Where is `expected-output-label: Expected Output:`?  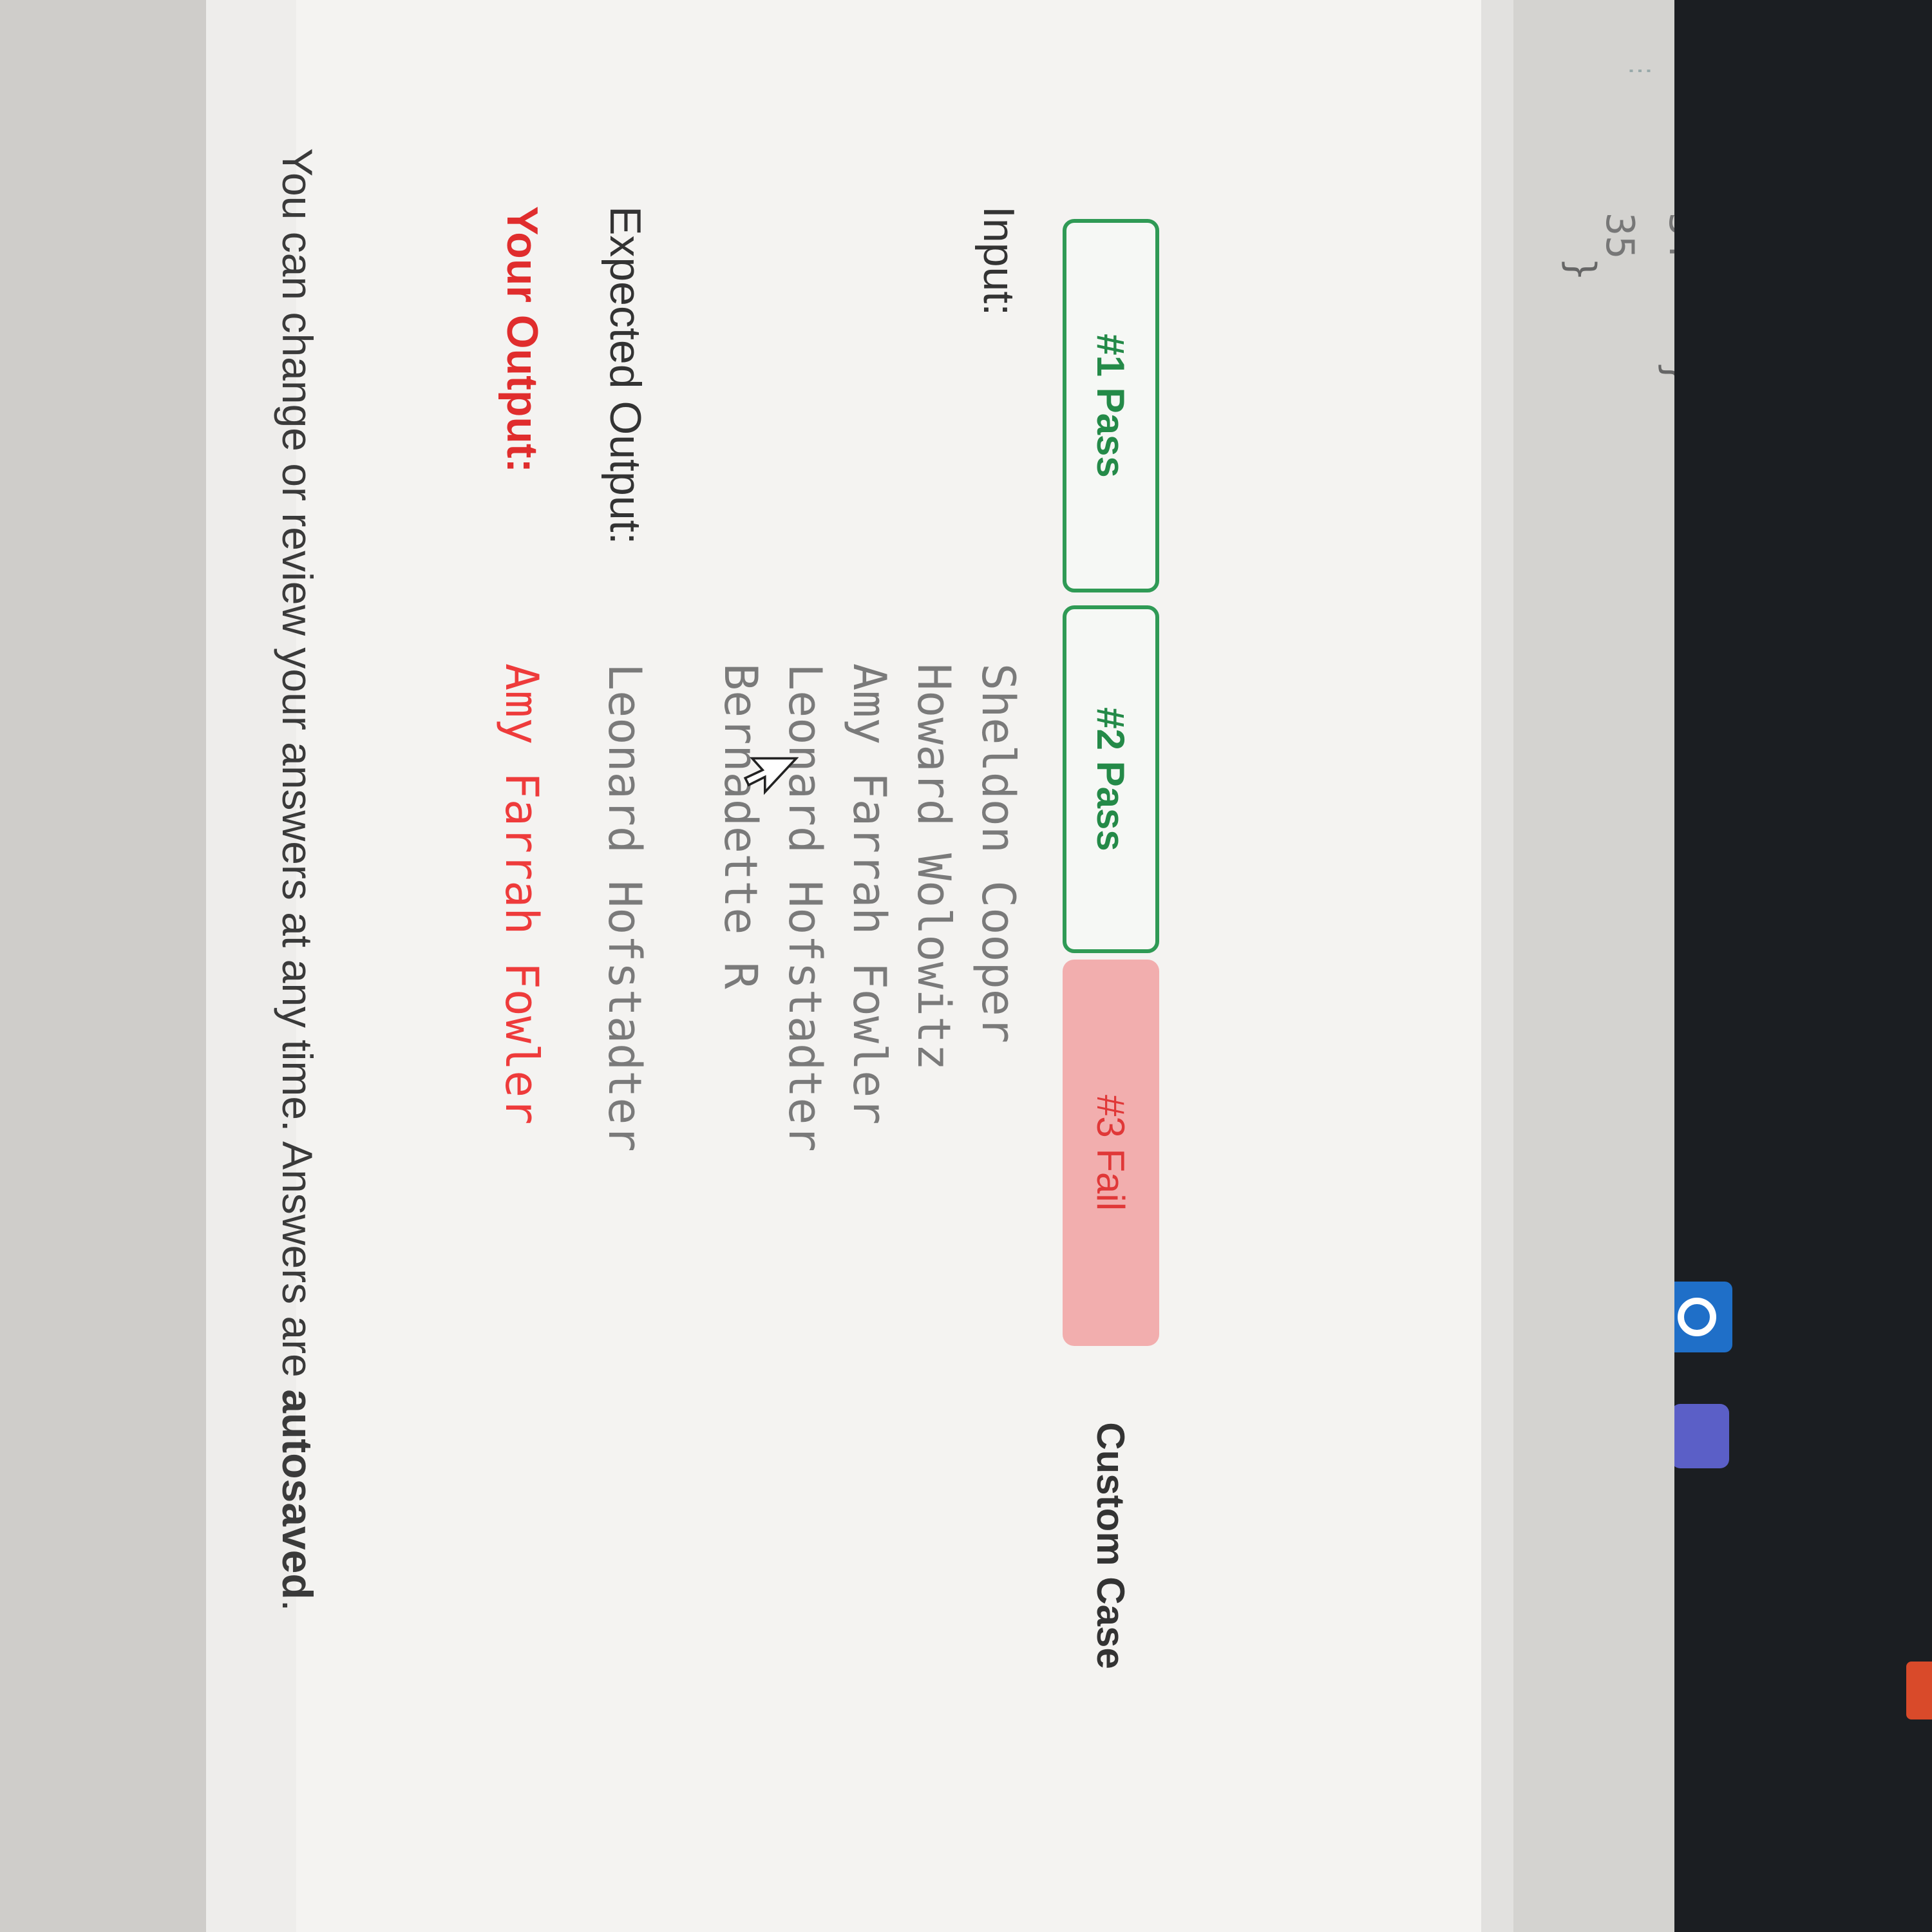
expected-output-label: Expected Output: is located at coordinates (625, 375).